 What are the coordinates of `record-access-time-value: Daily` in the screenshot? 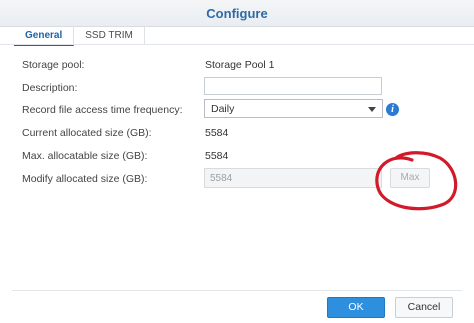 It's located at (223, 109).